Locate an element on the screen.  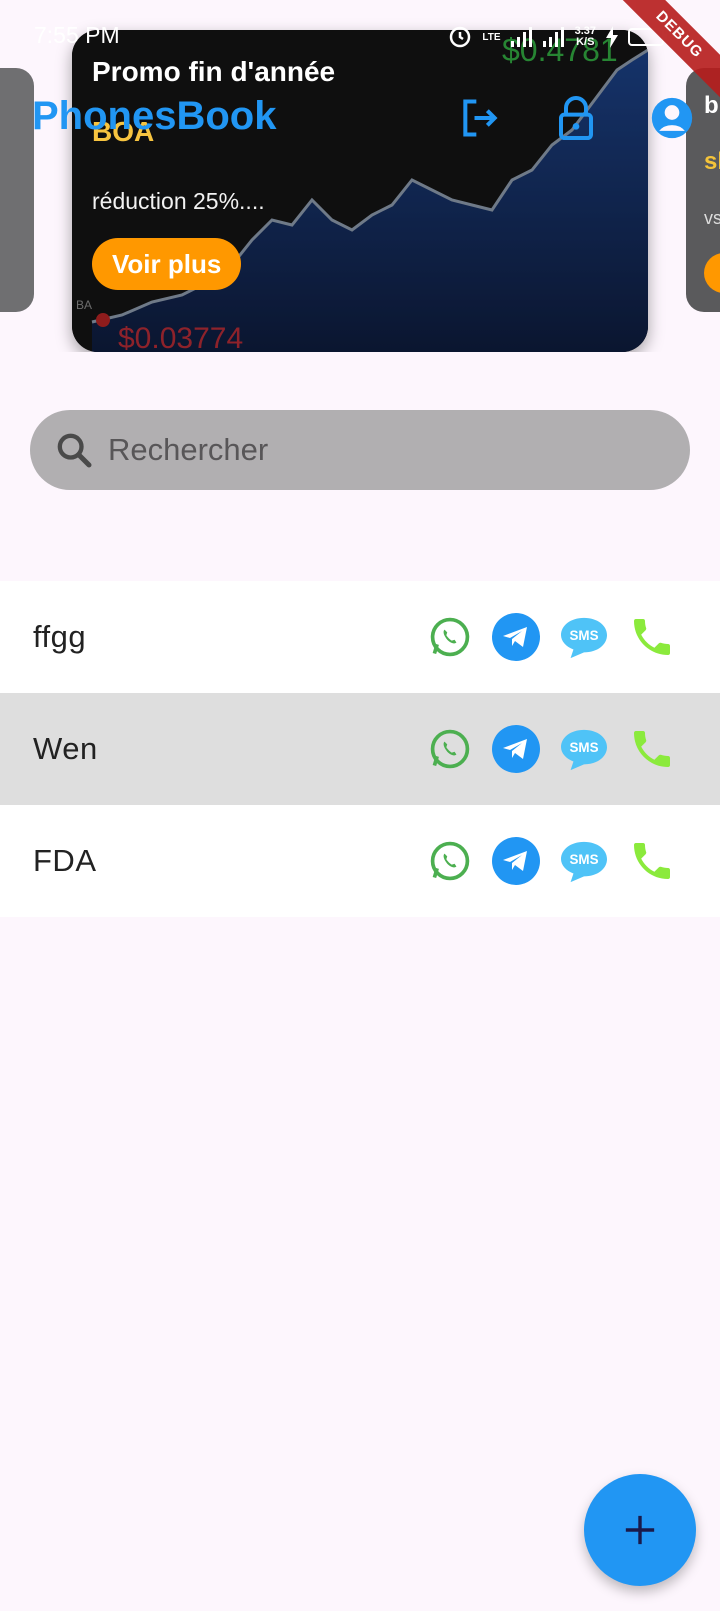
network-speed: 3.37 K/S is located at coordinates (585, 36).